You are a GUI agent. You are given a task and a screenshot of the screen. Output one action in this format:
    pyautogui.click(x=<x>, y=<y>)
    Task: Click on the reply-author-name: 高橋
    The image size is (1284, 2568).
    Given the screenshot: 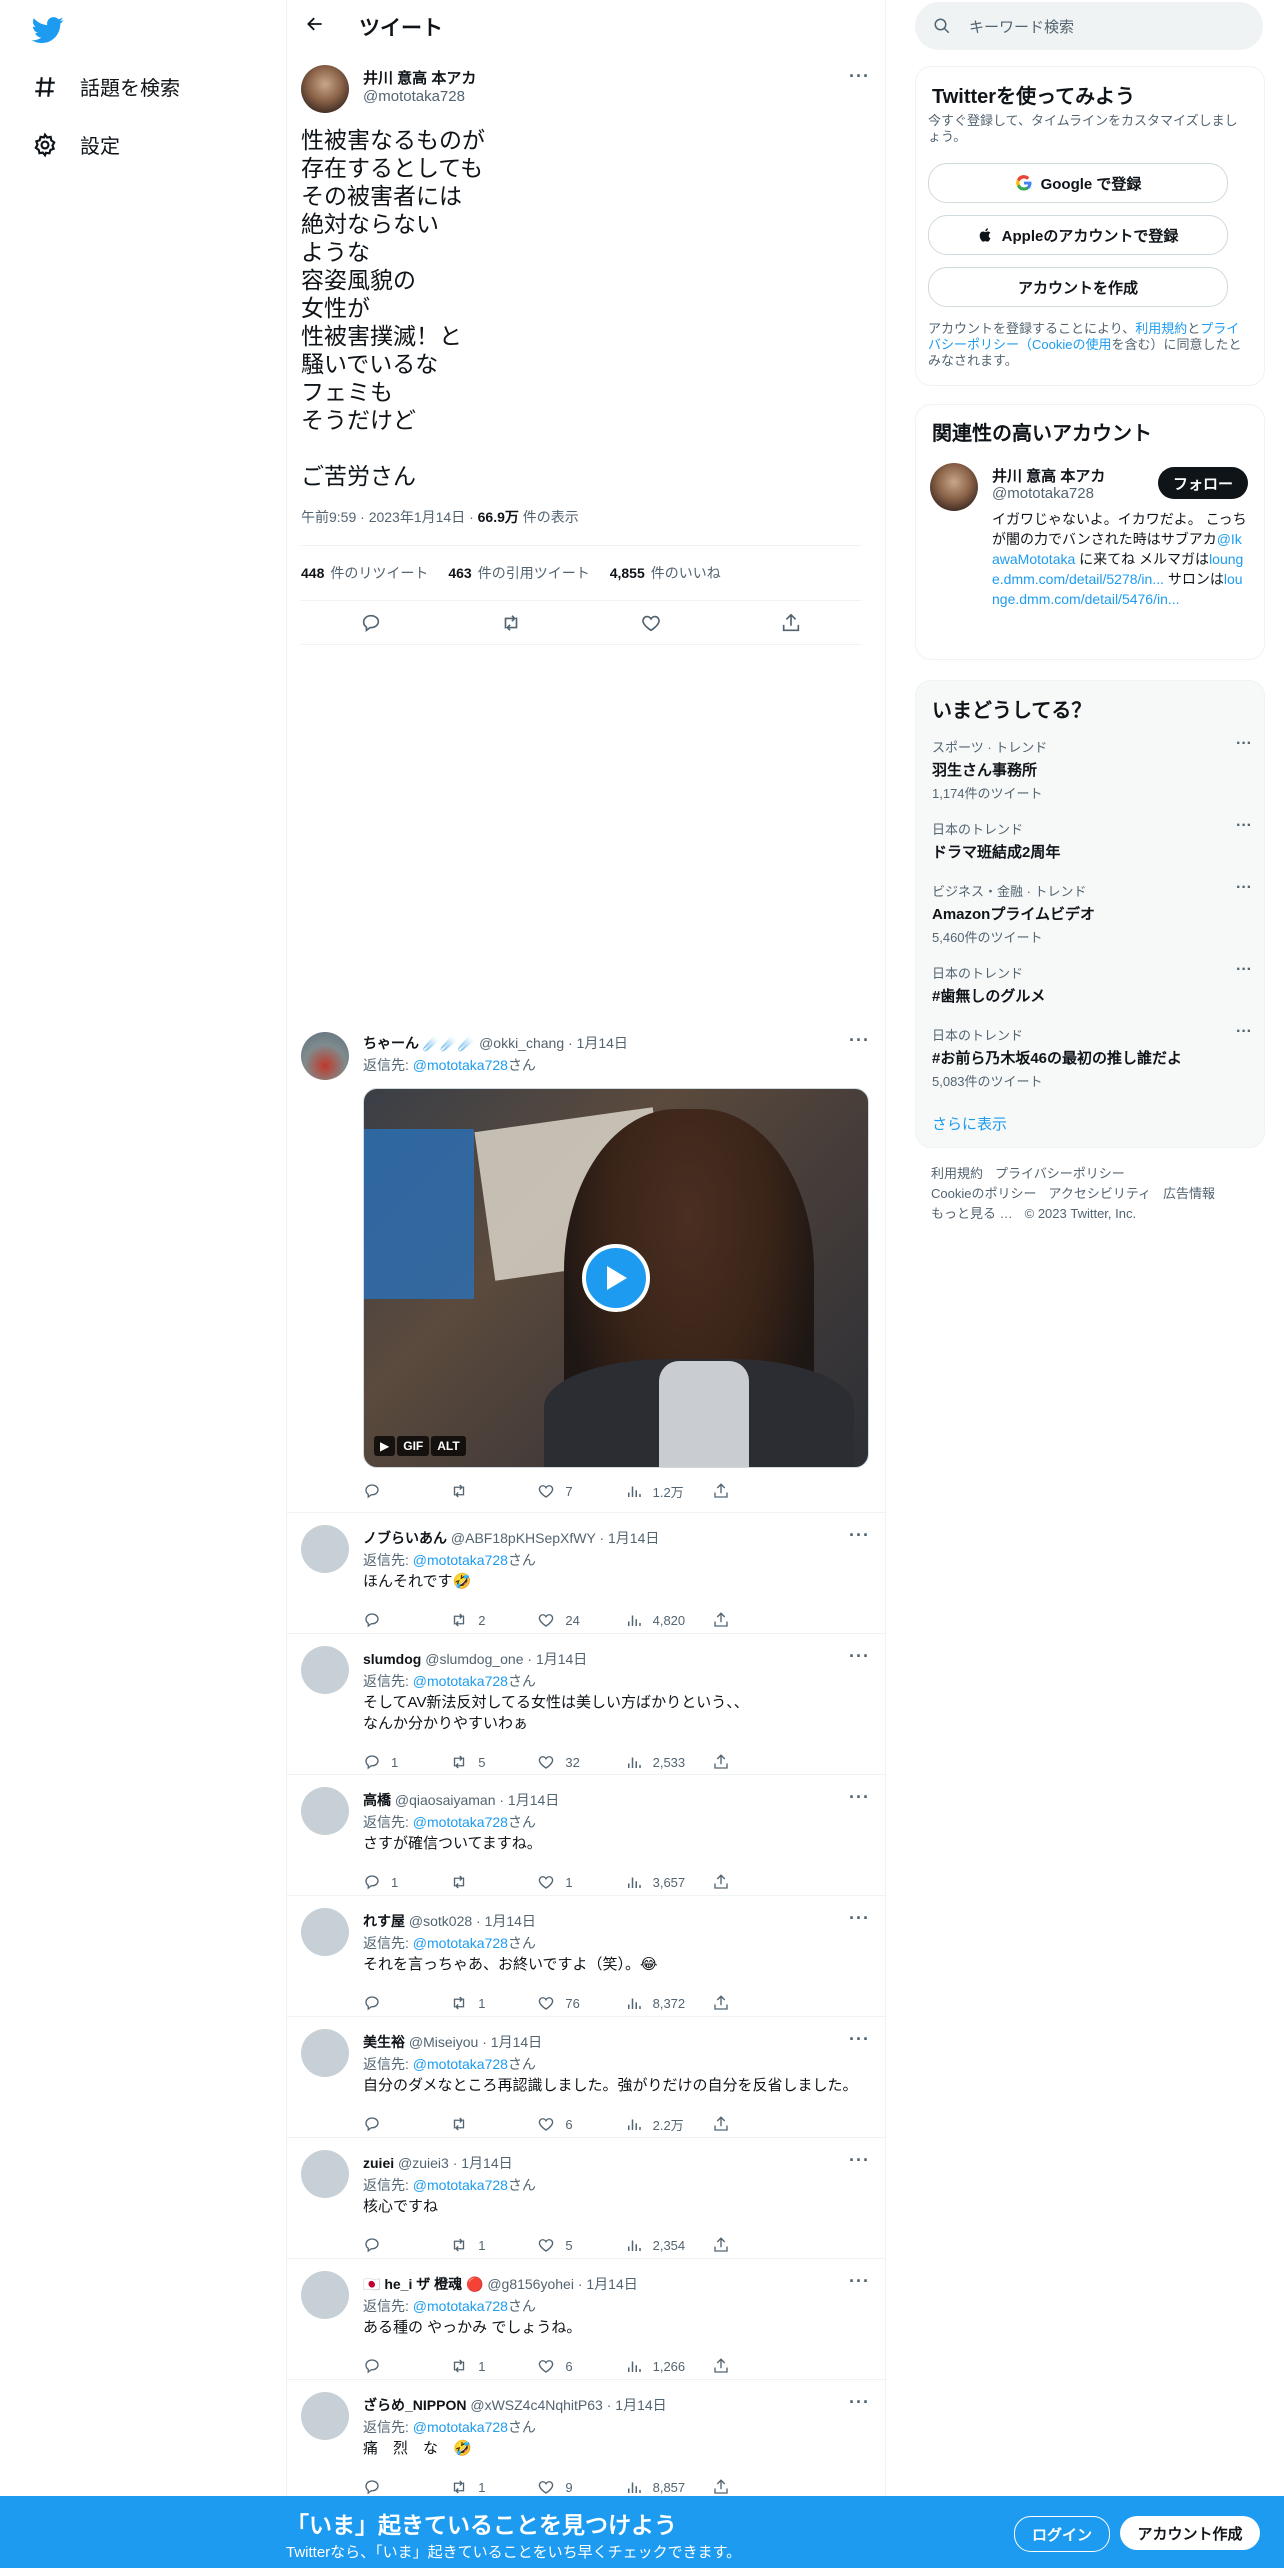 What is the action you would take?
    pyautogui.click(x=377, y=1800)
    